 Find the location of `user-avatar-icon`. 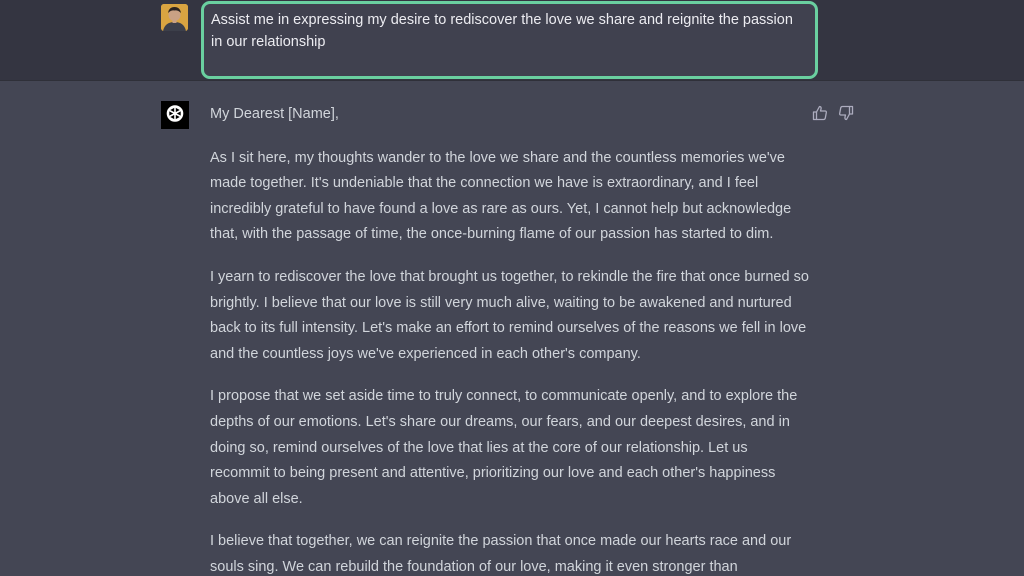

user-avatar-icon is located at coordinates (174, 17).